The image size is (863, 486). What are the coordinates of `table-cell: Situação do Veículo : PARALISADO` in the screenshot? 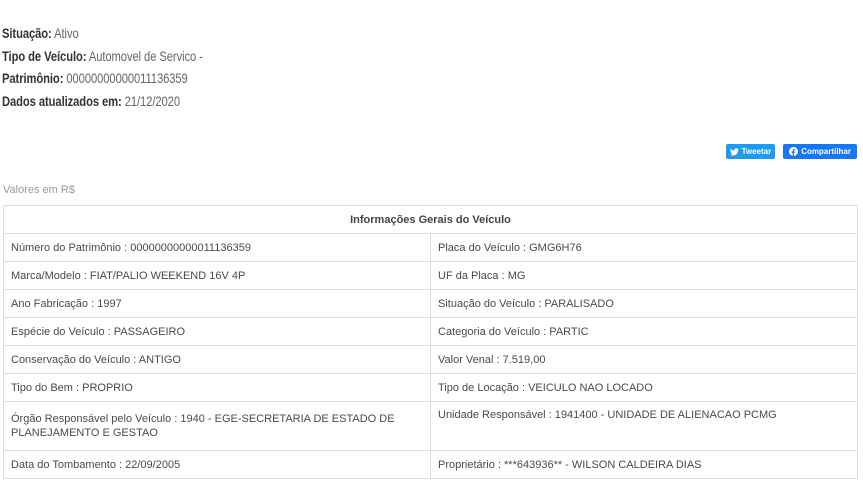 It's located at (644, 303).